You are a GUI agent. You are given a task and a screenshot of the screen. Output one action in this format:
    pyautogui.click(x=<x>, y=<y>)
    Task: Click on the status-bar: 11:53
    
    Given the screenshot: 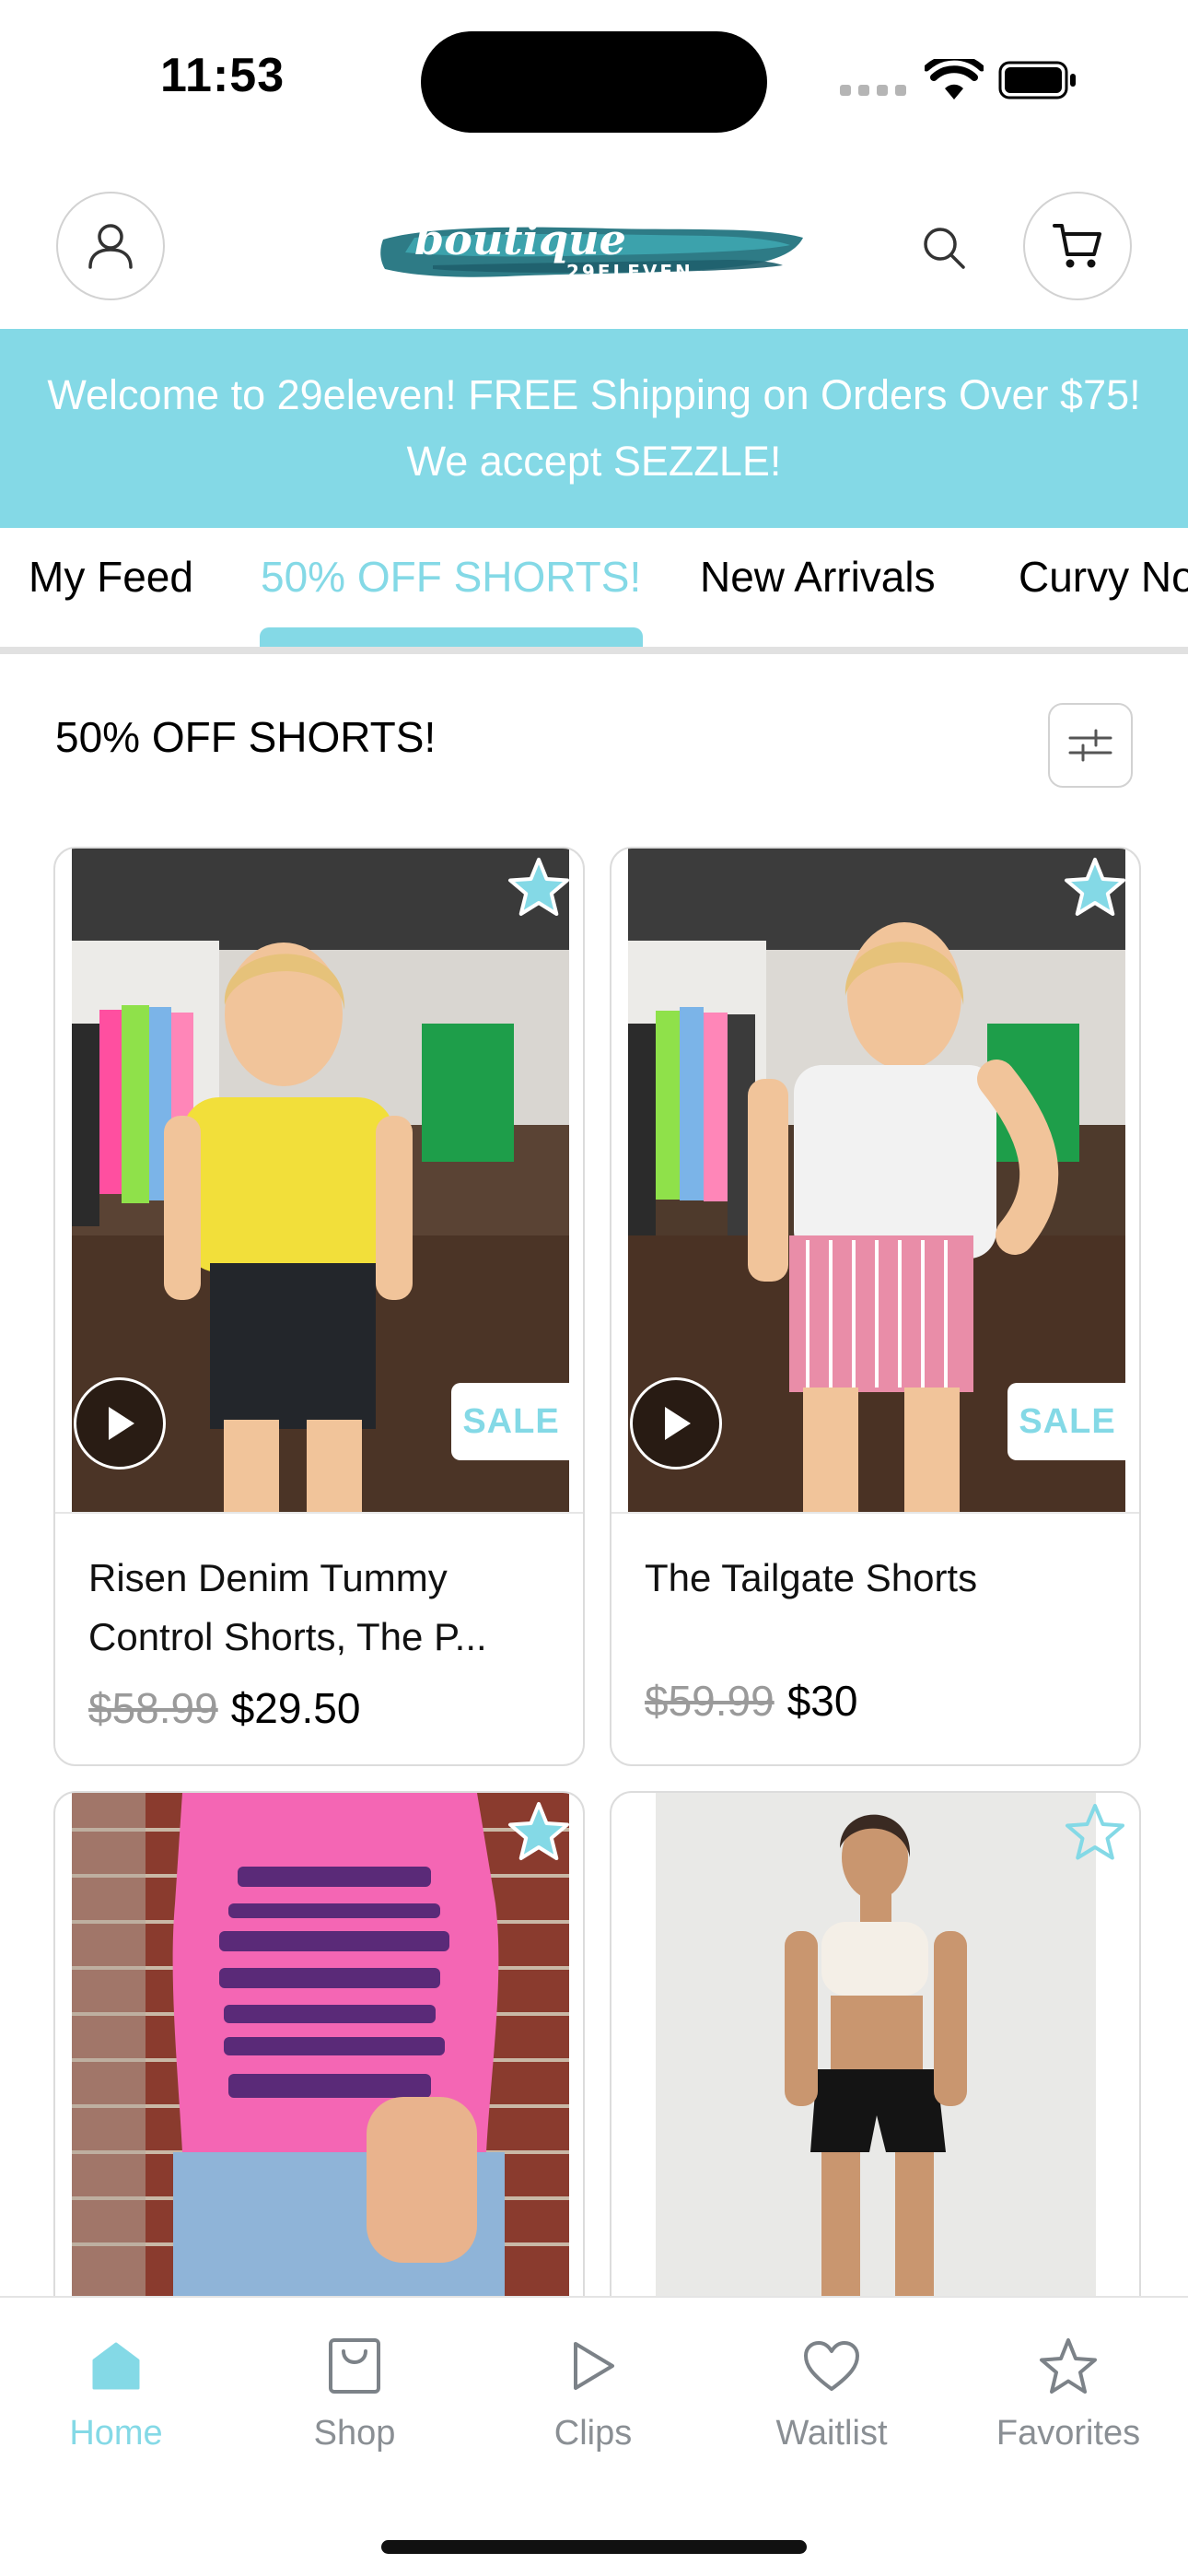 What is the action you would take?
    pyautogui.click(x=594, y=78)
    